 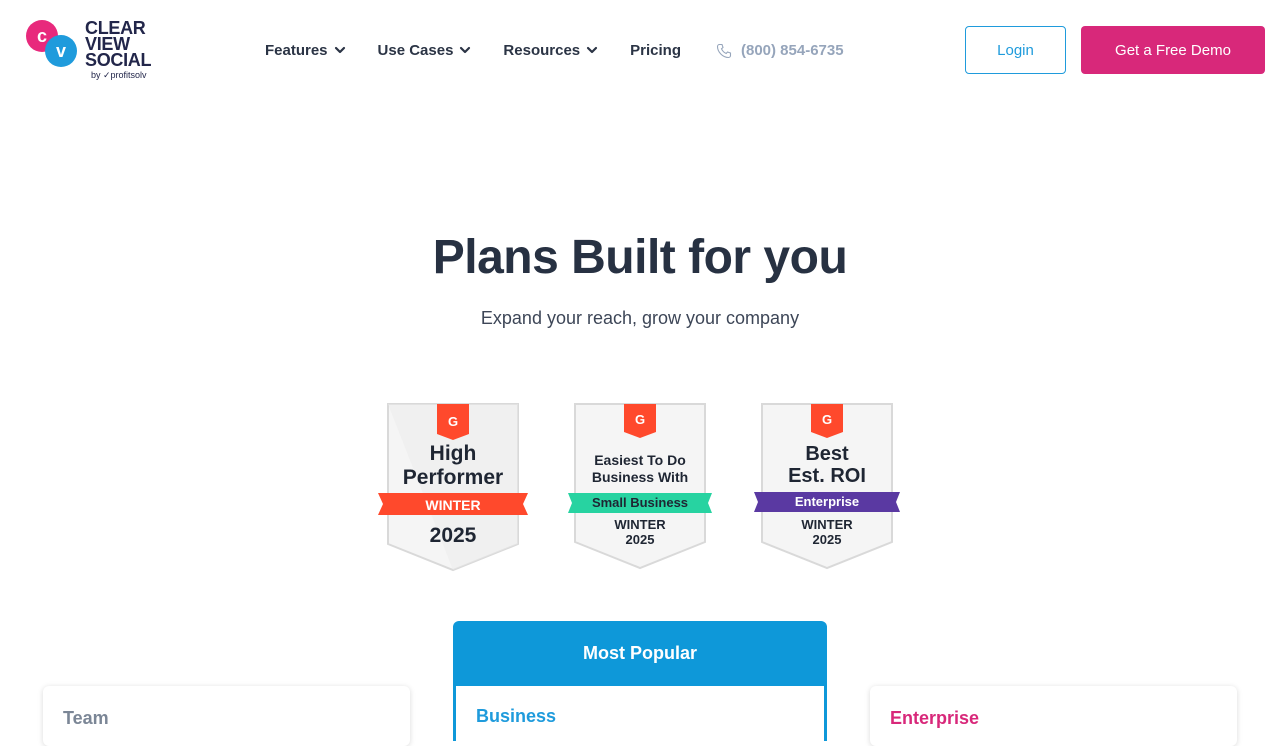 What do you see at coordinates (453, 477) in the screenshot?
I see `badge-line2: Performer` at bounding box center [453, 477].